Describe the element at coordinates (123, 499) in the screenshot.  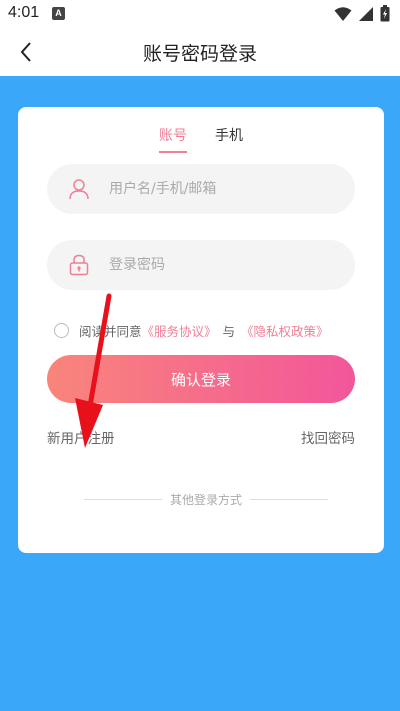
I see `divider-line-left` at that location.